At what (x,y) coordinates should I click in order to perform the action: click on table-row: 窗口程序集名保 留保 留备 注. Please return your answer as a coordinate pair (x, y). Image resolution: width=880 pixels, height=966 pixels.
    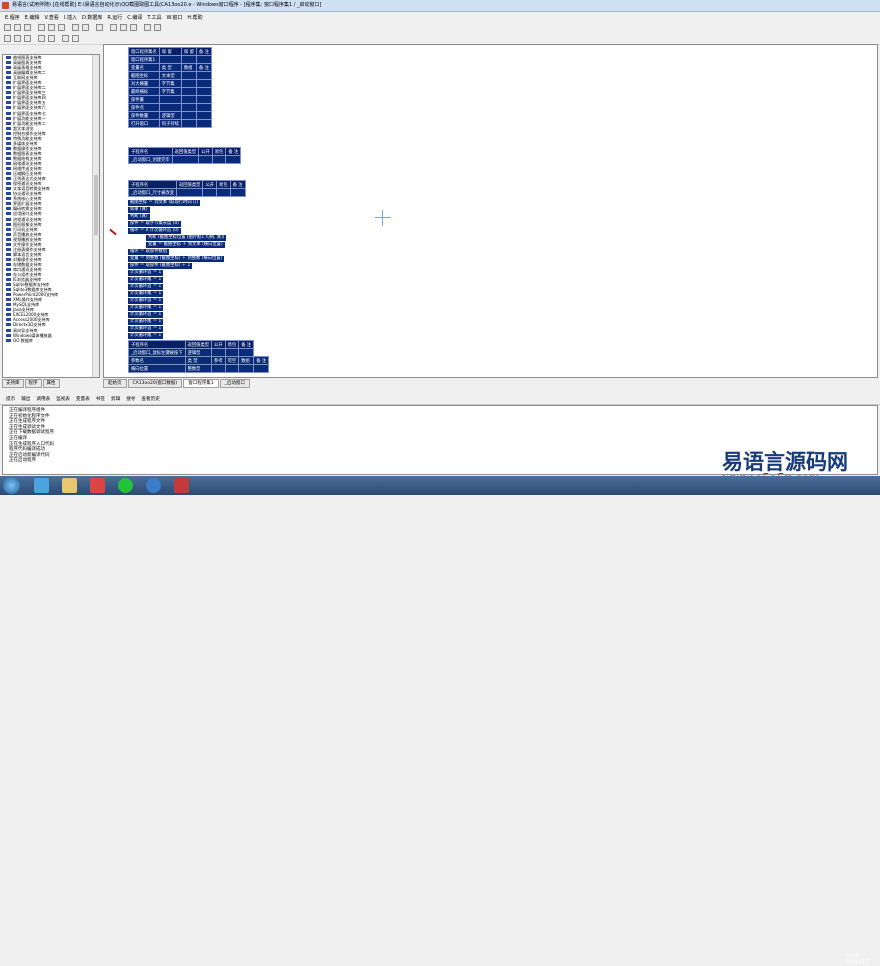
    Looking at the image, I should click on (170, 51).